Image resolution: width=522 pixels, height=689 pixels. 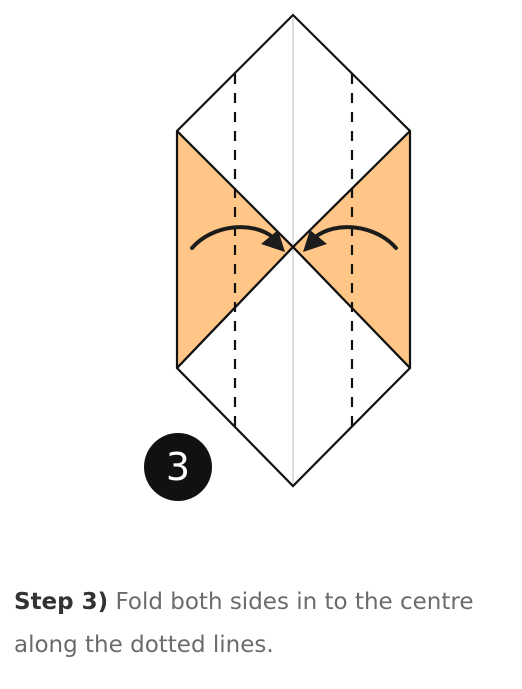 What do you see at coordinates (61, 602) in the screenshot?
I see `step-label: Step 3)` at bounding box center [61, 602].